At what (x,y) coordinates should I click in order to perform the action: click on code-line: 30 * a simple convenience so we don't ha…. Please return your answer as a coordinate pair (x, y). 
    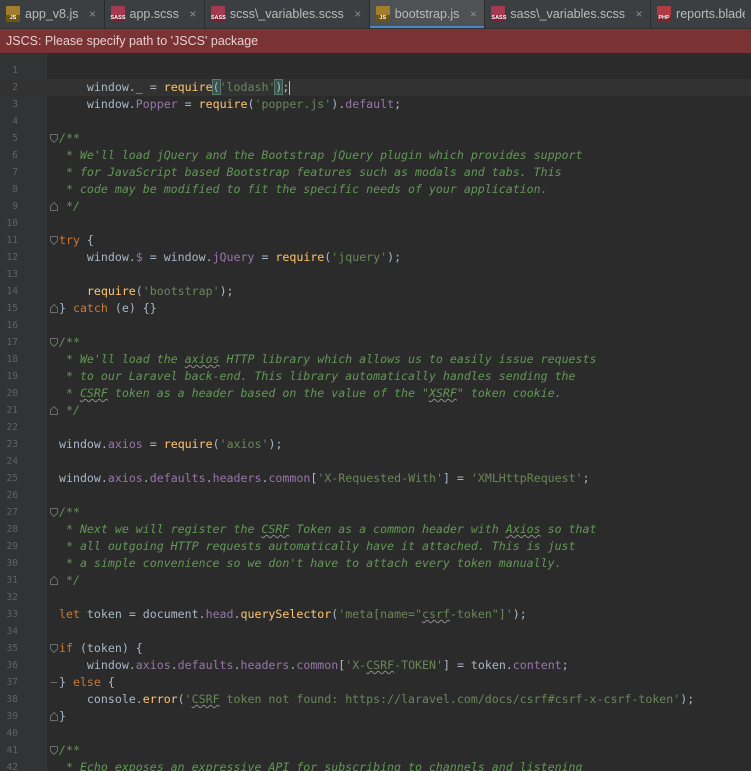
    Looking at the image, I should click on (375, 563).